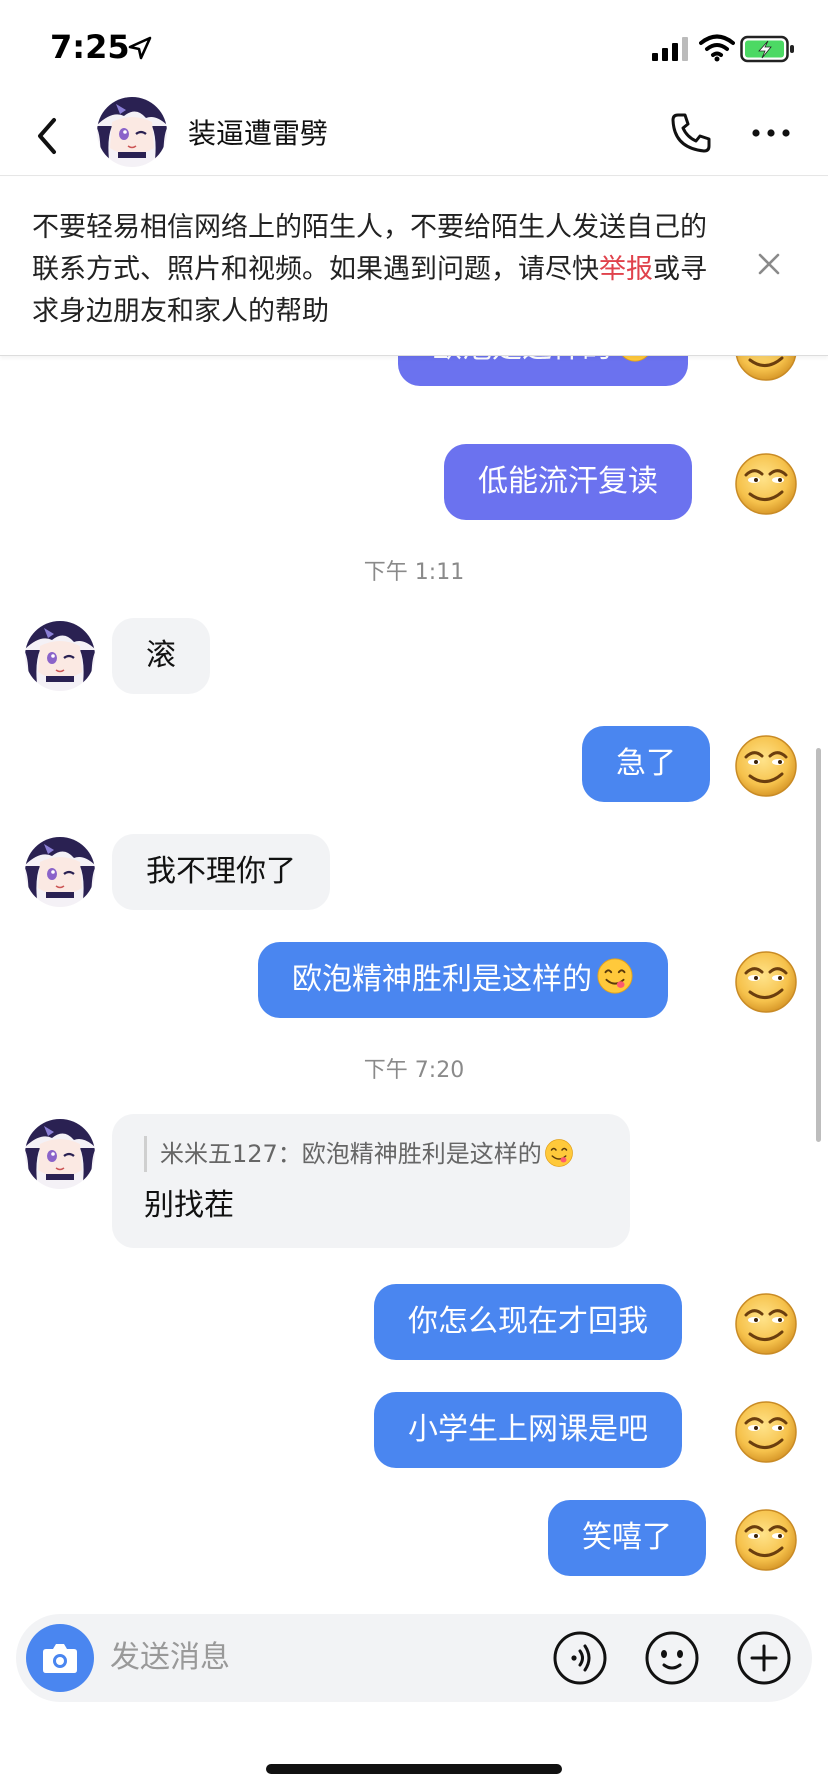 This screenshot has height=1792, width=828. What do you see at coordinates (764, 1658) in the screenshot?
I see `plus-icon` at bounding box center [764, 1658].